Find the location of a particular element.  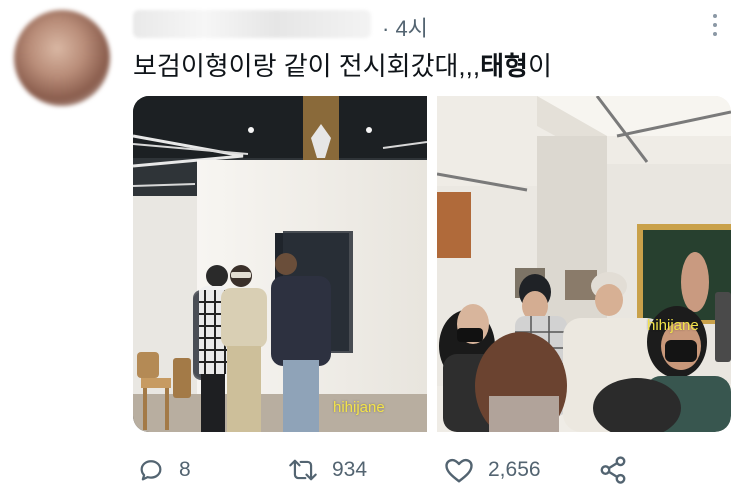

share-icon is located at coordinates (613, 470).